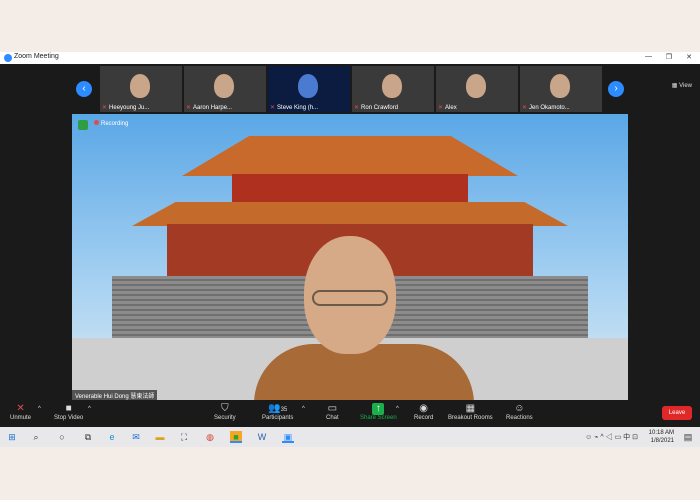  Describe the element at coordinates (378, 418) in the screenshot. I see `share-screen-label: Share Screen` at that location.